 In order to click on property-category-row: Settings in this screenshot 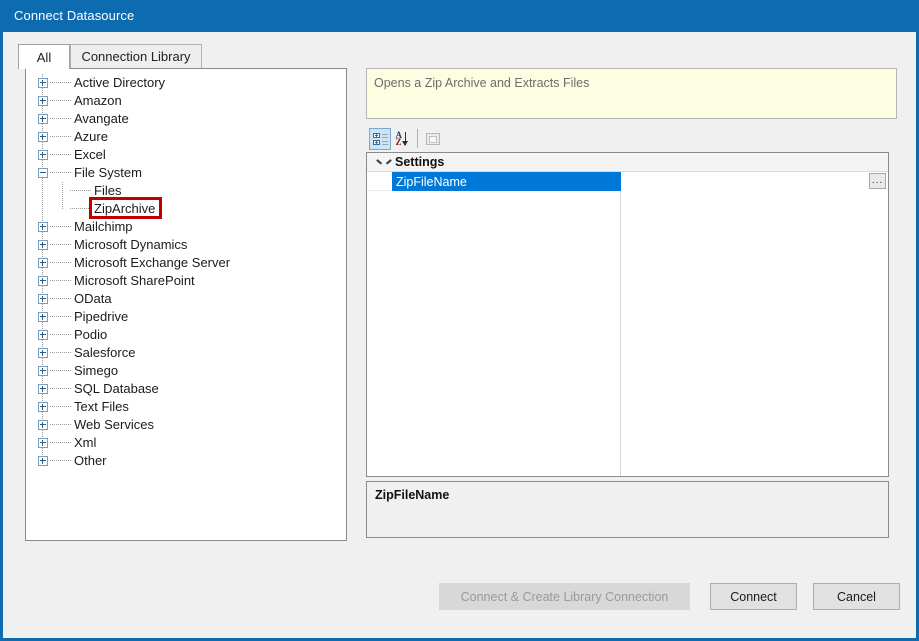, I will do `click(627, 162)`.